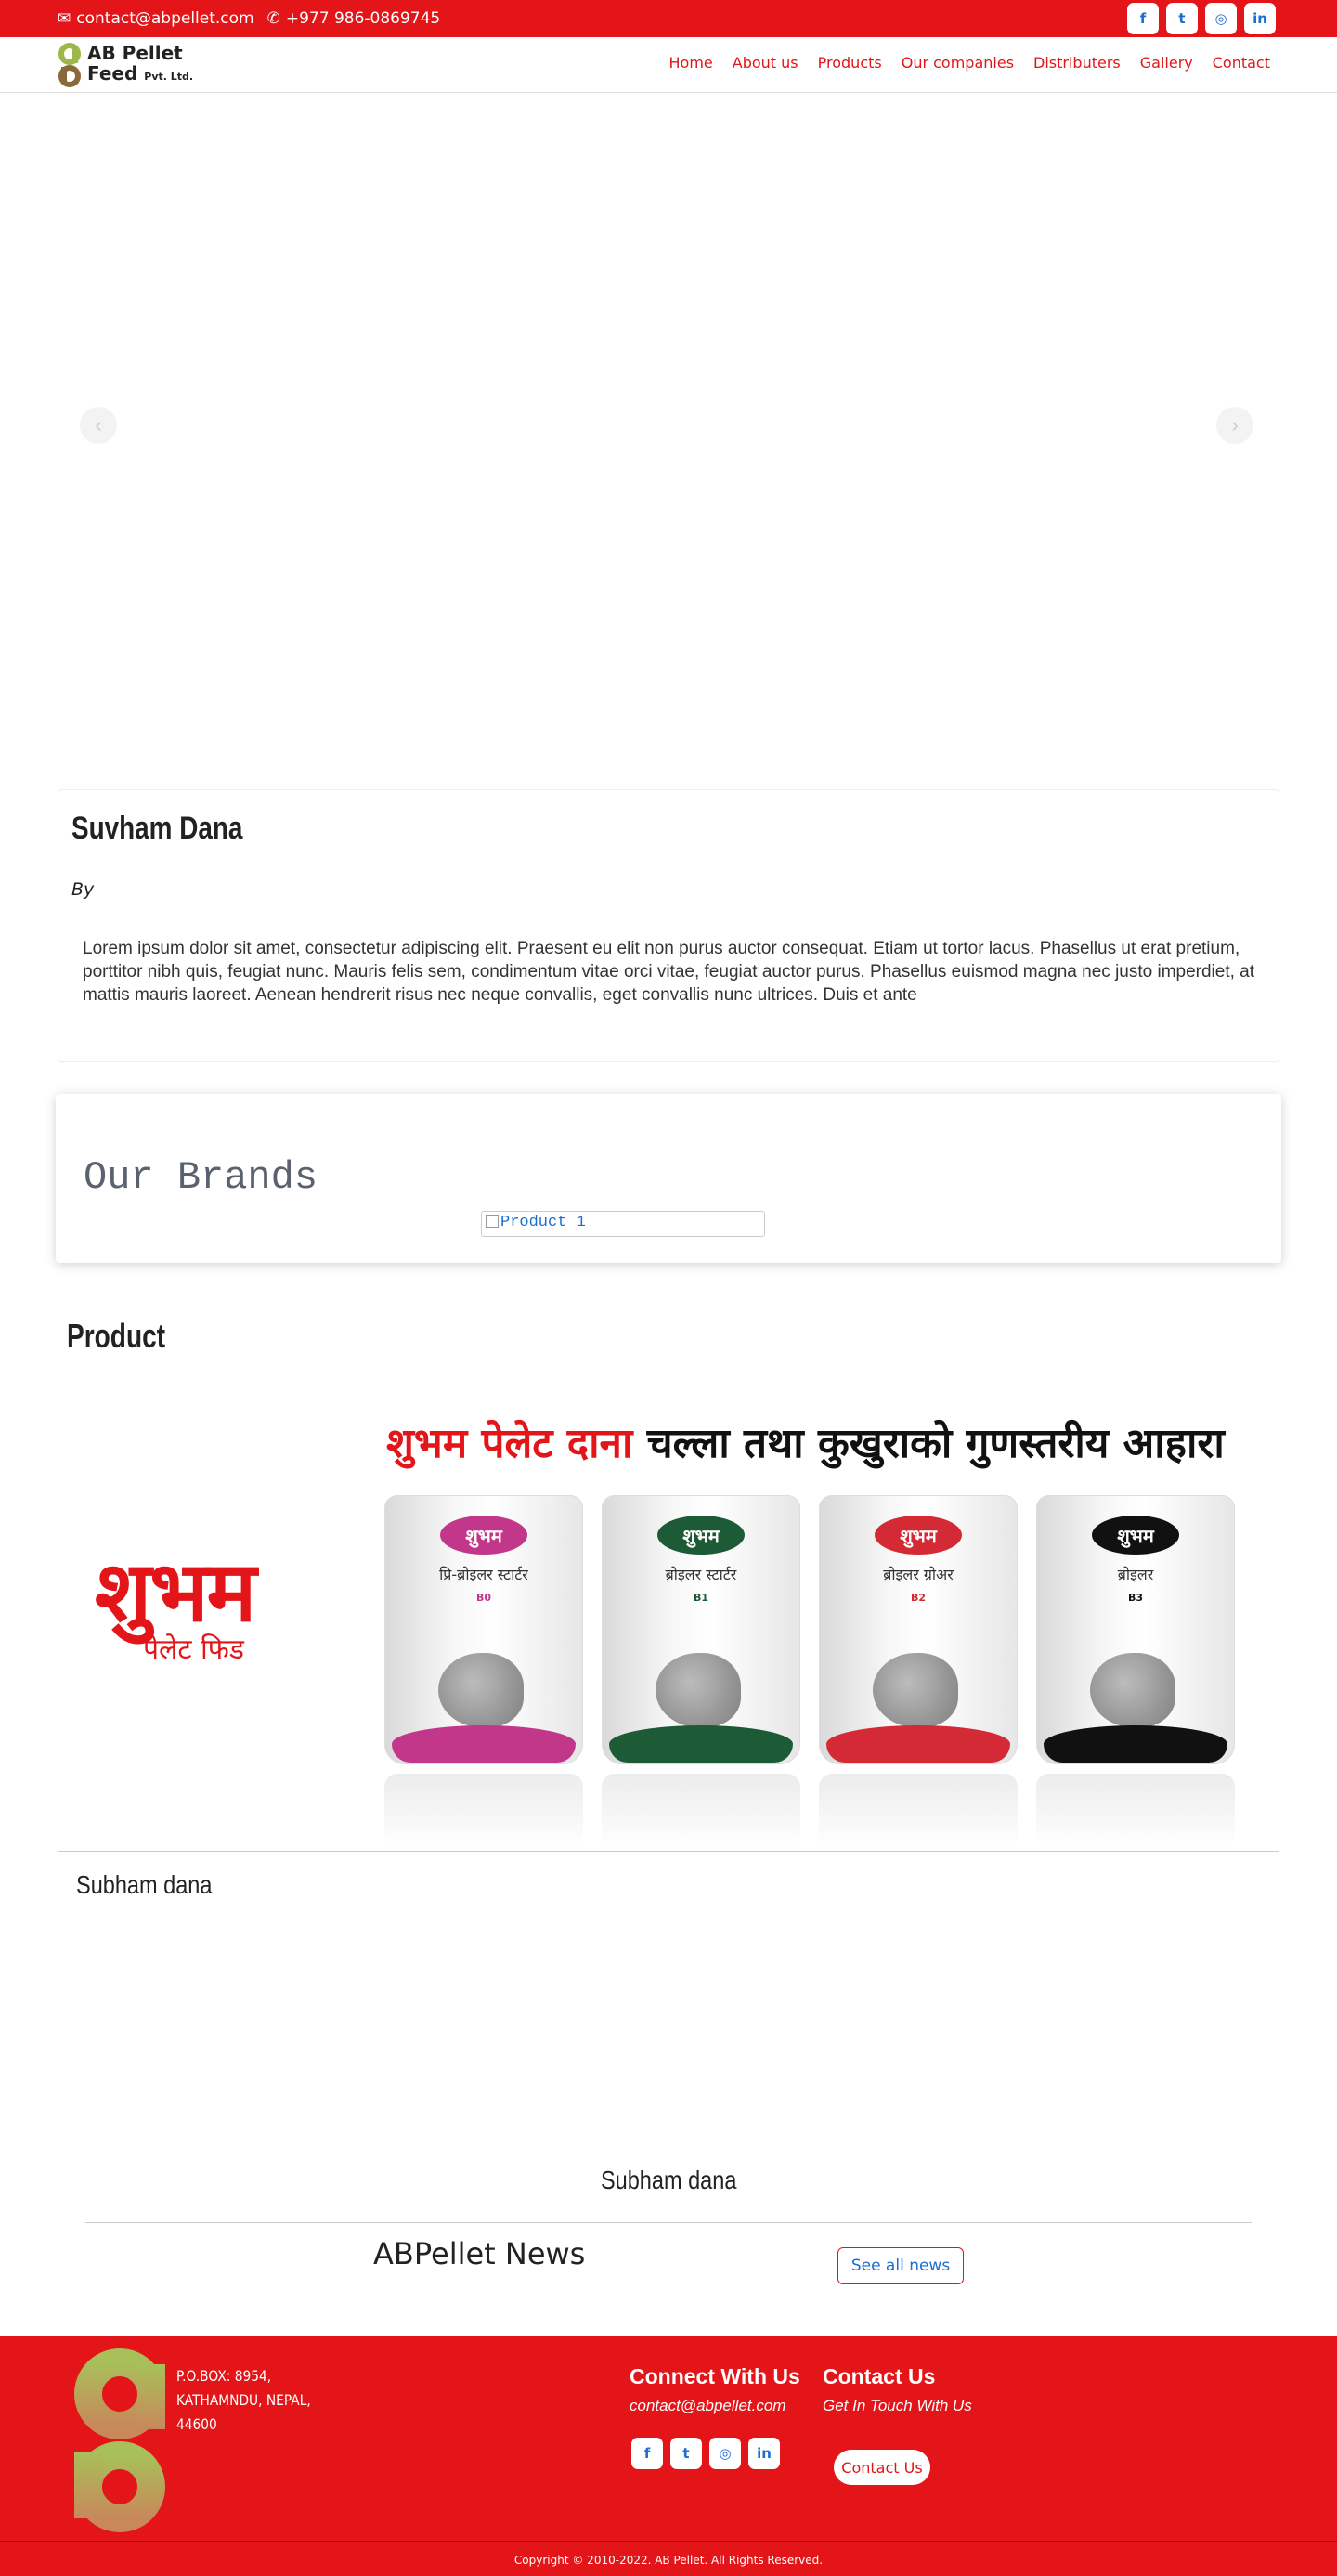 The image size is (1337, 2576). Describe the element at coordinates (157, 828) in the screenshot. I see `article-title: Suvham Dana` at that location.